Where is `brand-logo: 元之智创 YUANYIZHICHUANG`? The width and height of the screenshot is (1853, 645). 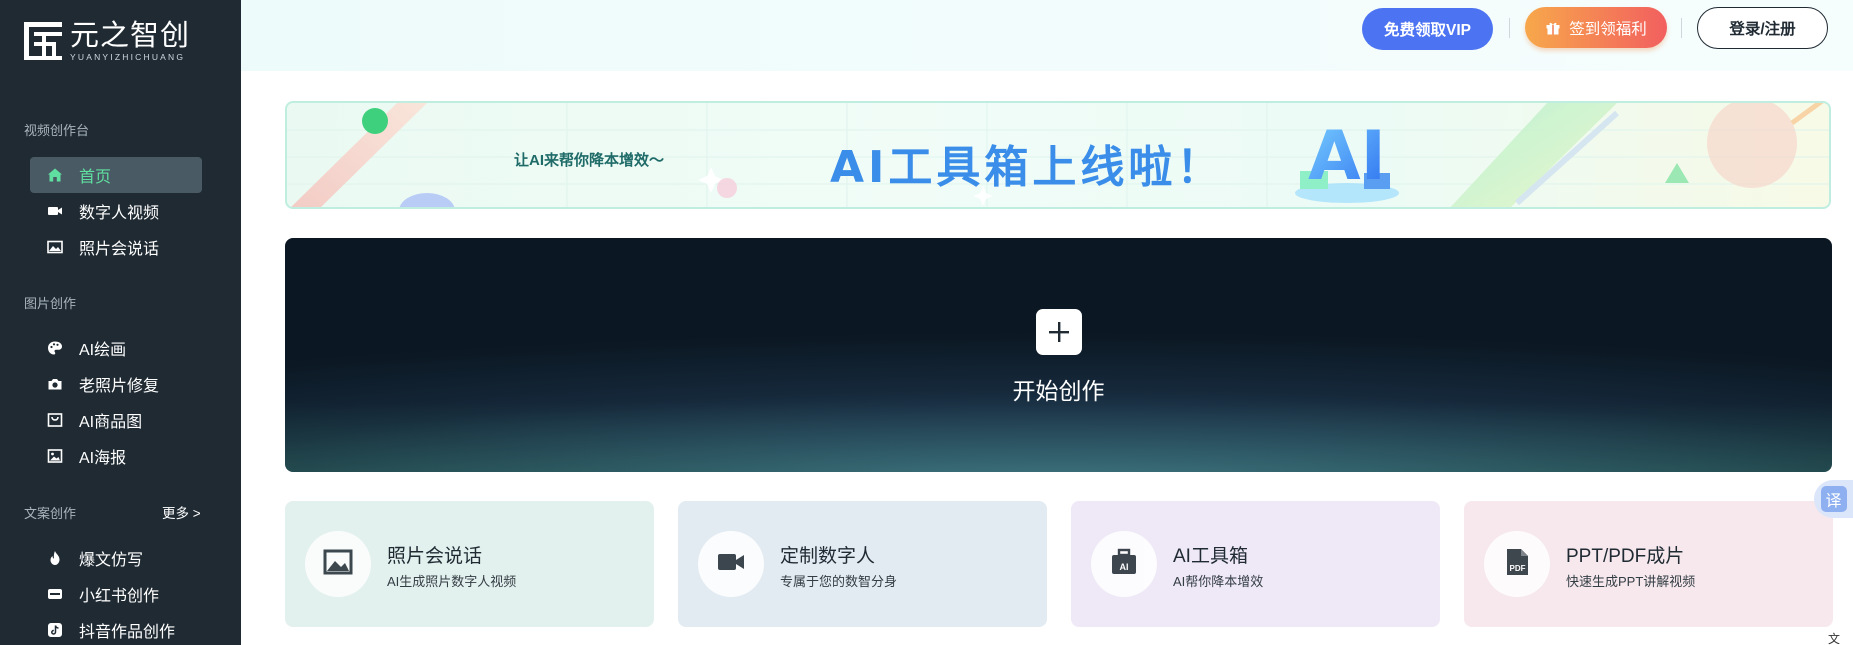 brand-logo: 元之智创 YUANYIZHICHUANG is located at coordinates (106, 41).